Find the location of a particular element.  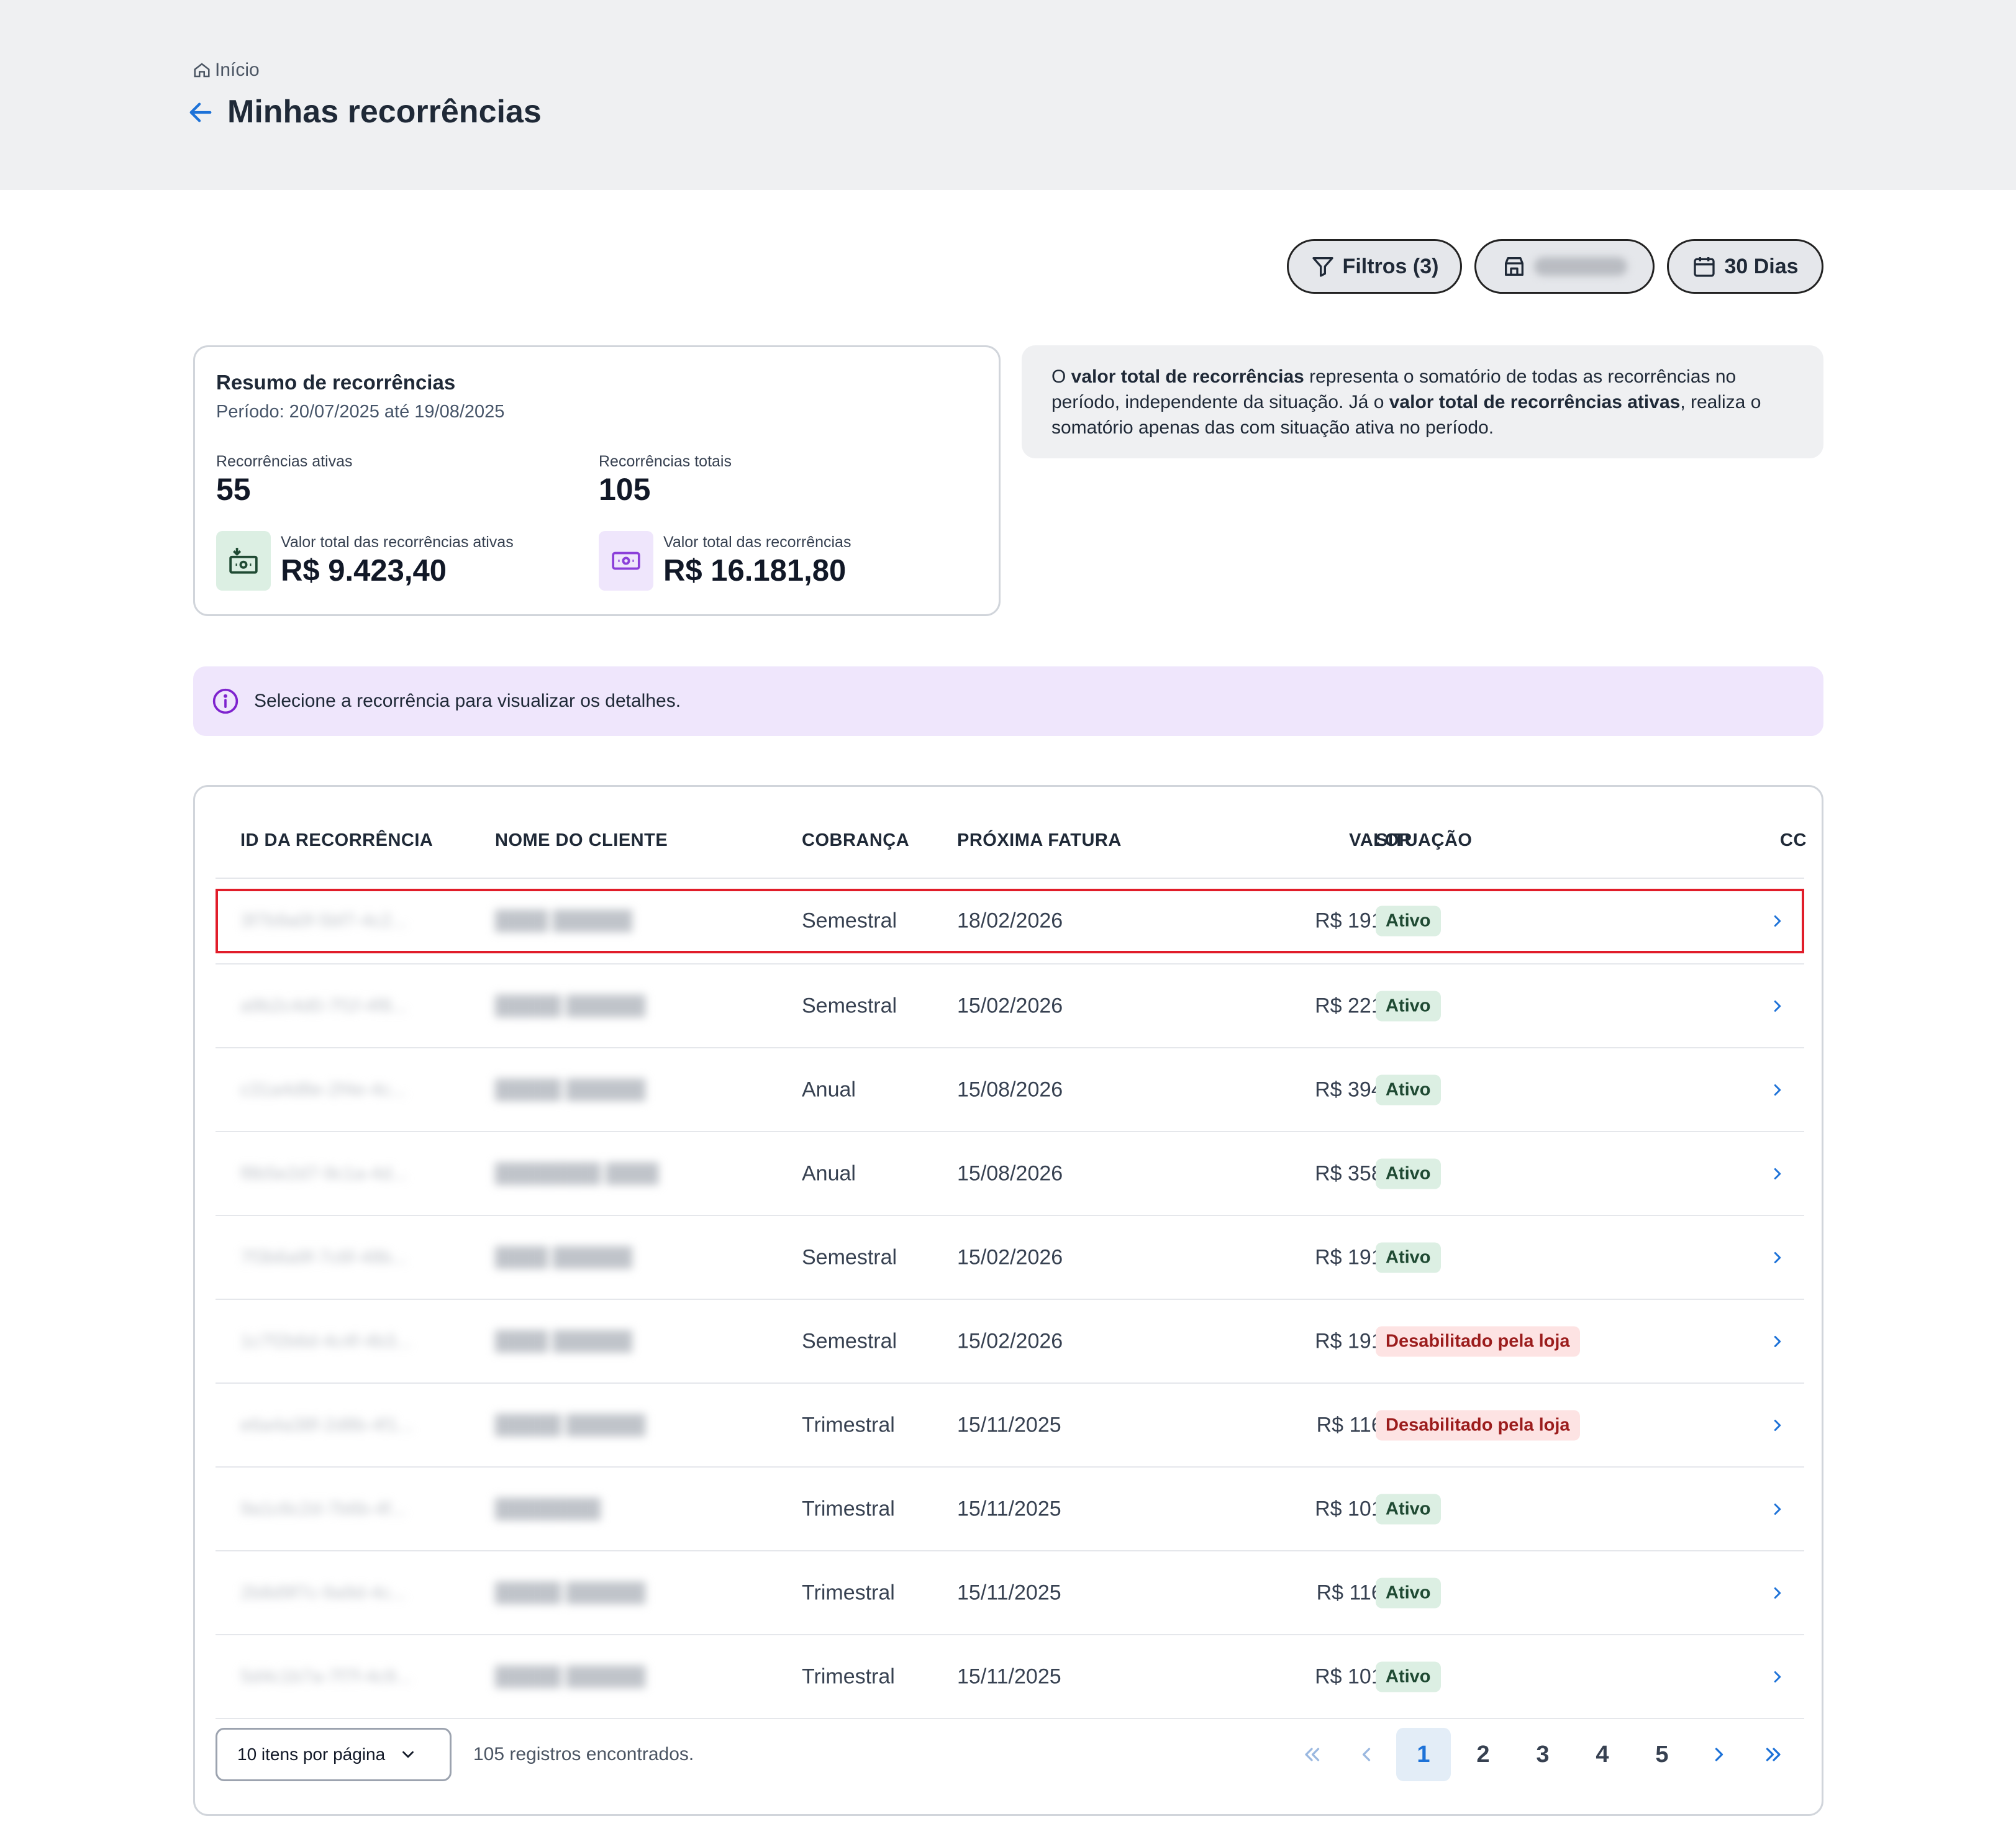

next-invoice-date: 18/02/2026 is located at coordinates (1010, 921).